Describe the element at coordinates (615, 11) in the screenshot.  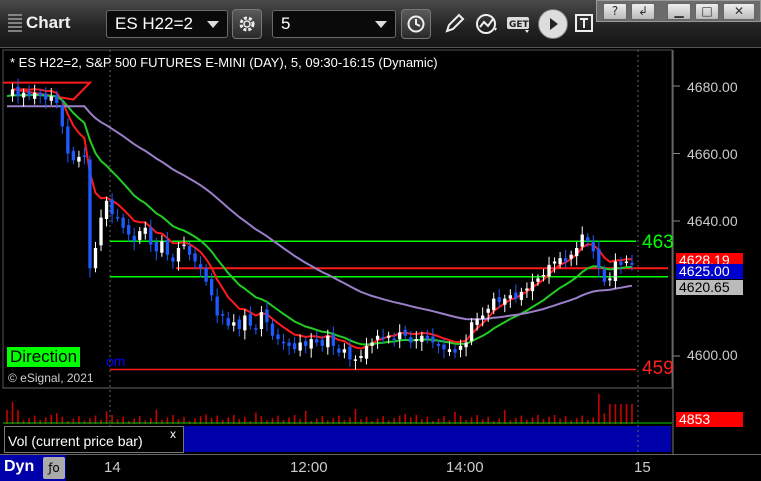
I see `help-button: ?` at that location.